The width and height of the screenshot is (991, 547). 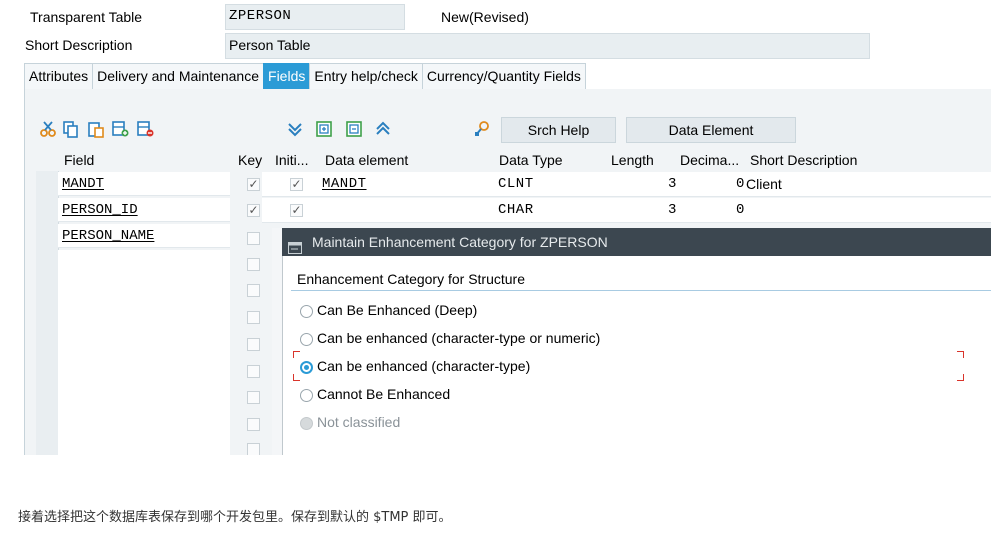 What do you see at coordinates (100, 210) in the screenshot?
I see `field-name-text: PERSON_ID` at bounding box center [100, 210].